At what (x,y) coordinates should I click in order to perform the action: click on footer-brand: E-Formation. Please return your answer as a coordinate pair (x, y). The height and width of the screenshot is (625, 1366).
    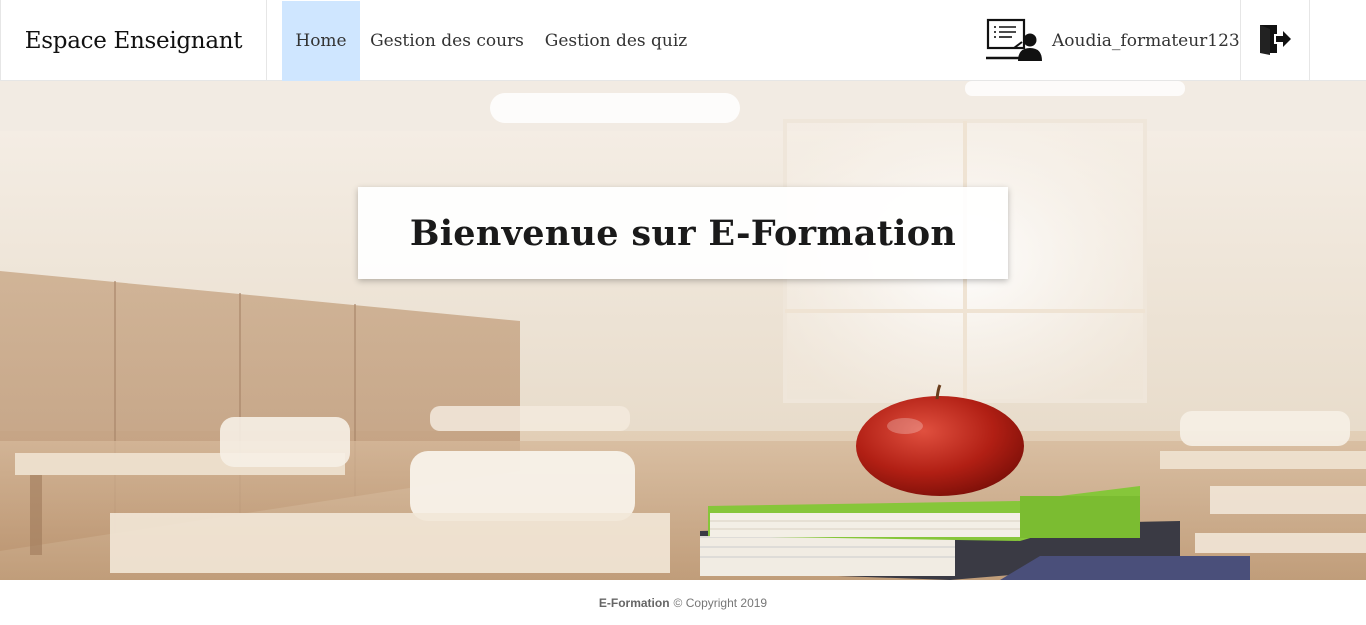
    Looking at the image, I should click on (634, 602).